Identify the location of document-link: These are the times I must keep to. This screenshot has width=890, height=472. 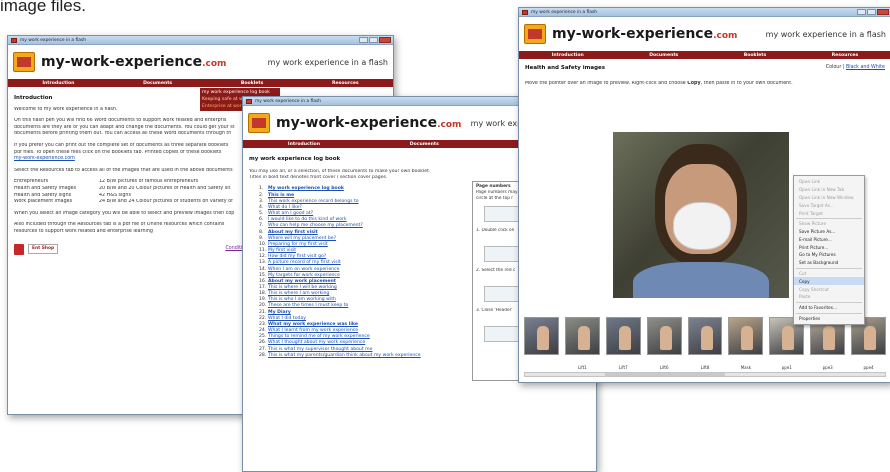
(308, 305).